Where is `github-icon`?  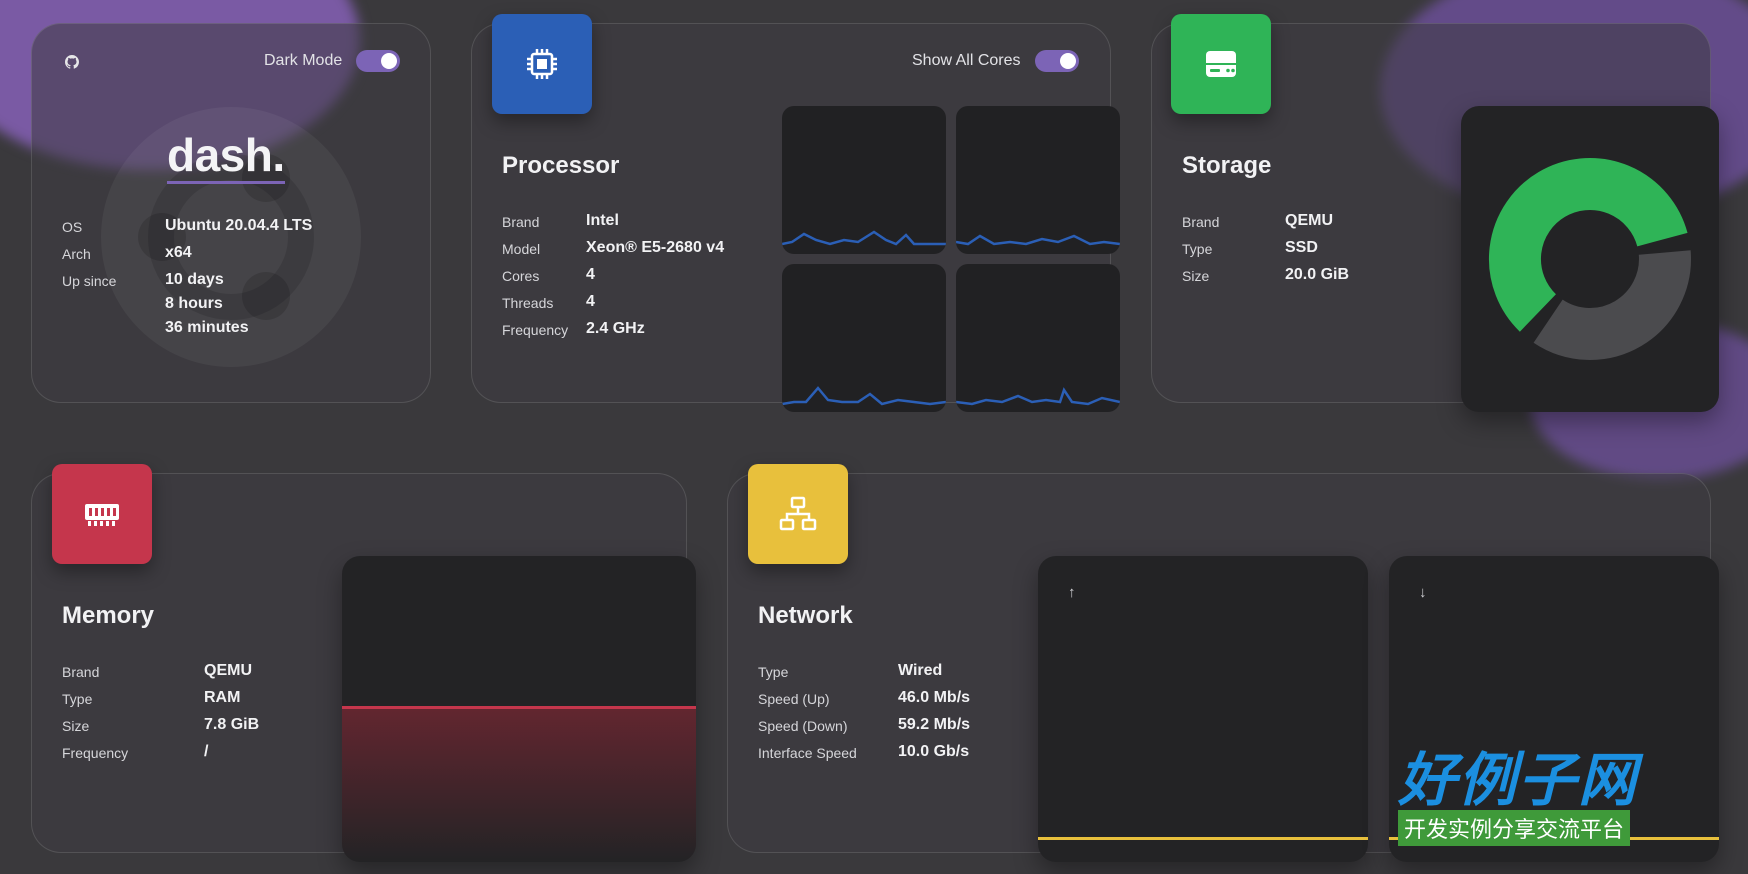
github-icon is located at coordinates (72, 62).